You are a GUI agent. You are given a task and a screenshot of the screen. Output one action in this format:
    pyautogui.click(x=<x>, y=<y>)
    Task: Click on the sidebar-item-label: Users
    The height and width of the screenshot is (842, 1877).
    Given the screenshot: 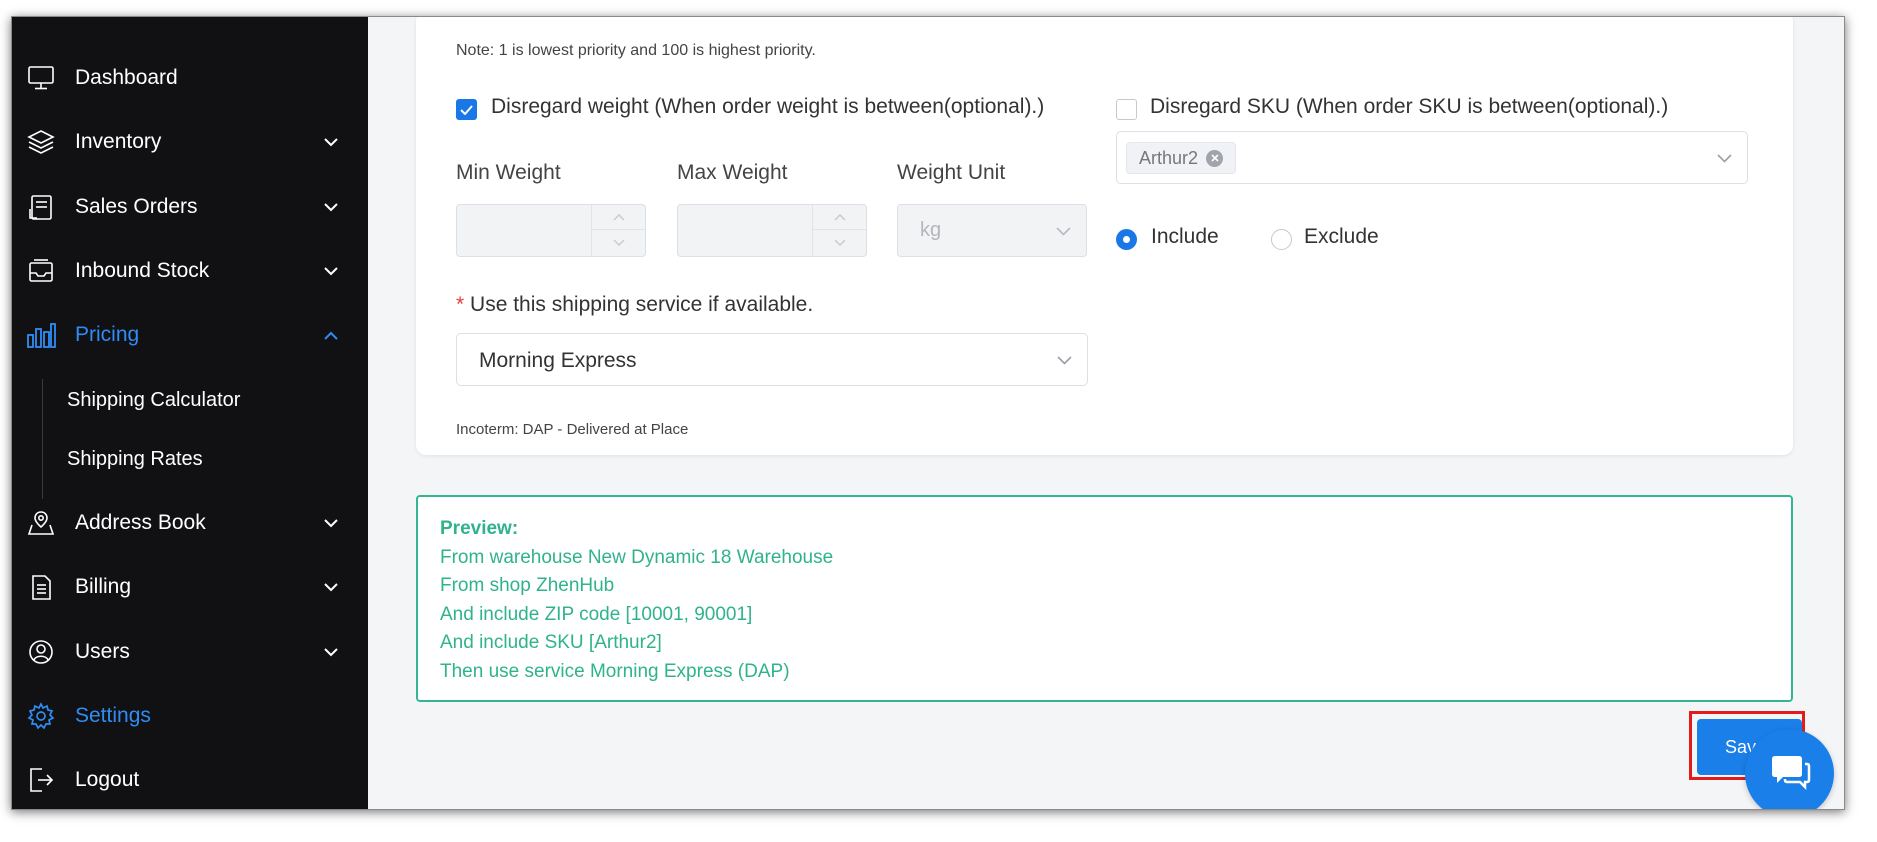 What is the action you would take?
    pyautogui.click(x=102, y=651)
    